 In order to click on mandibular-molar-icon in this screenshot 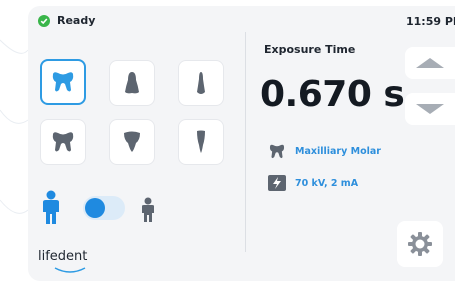, I will do `click(63, 142)`.